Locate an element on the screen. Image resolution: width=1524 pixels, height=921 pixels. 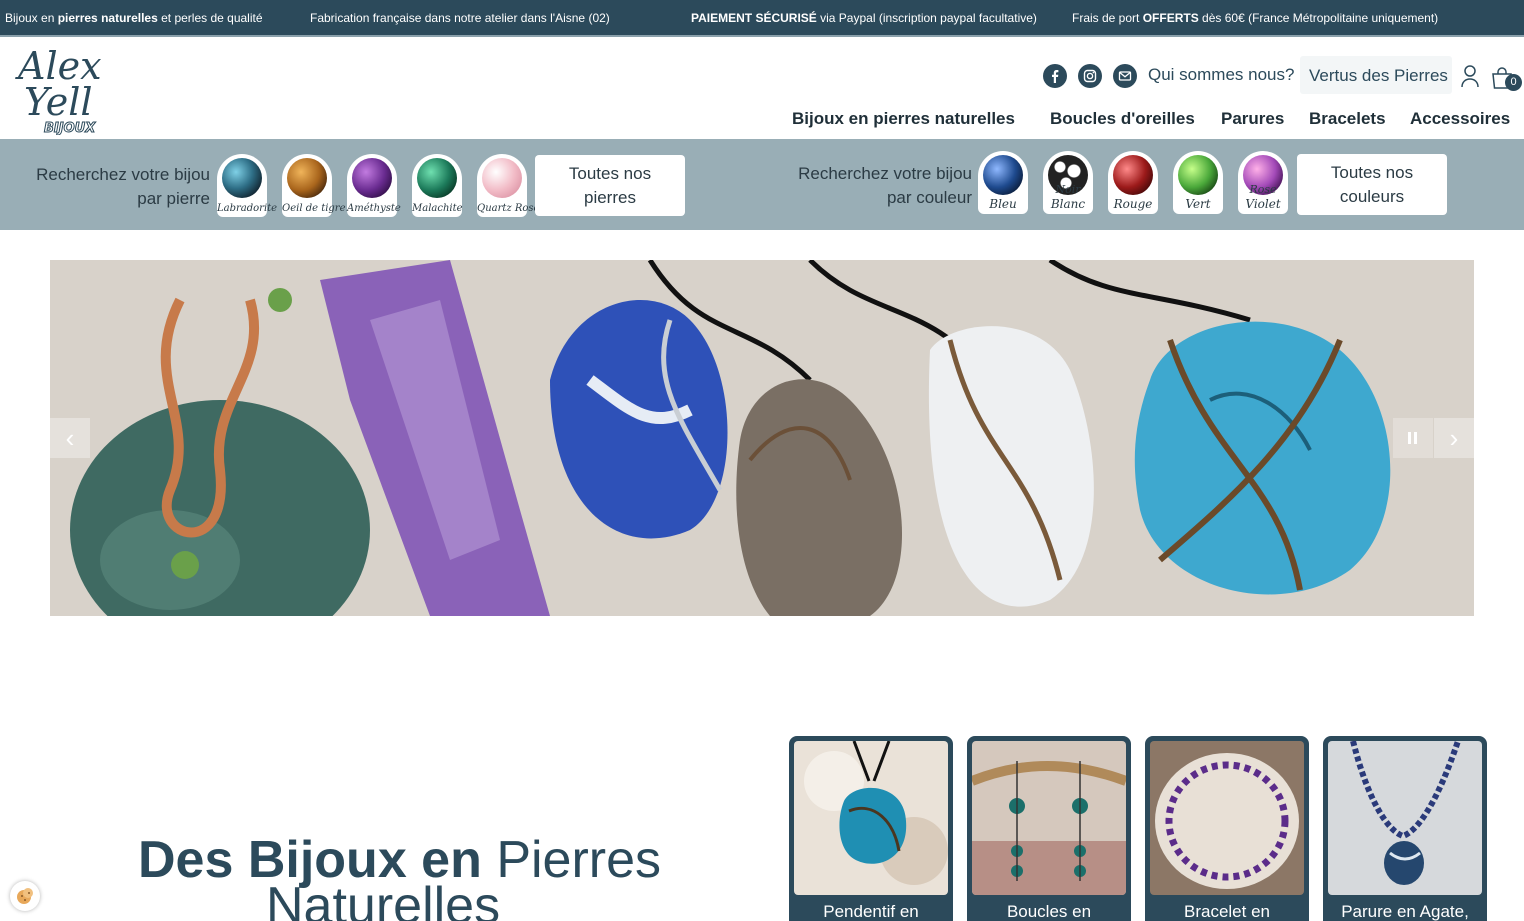
stone-virtues-label: Vertus des Pierres is located at coordinates (1378, 75).